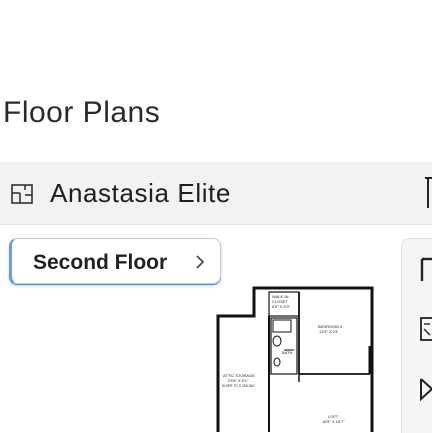  What do you see at coordinates (238, 386) in the screenshot?
I see `room-note-attic: SLOPE TO 3' CEILING` at bounding box center [238, 386].